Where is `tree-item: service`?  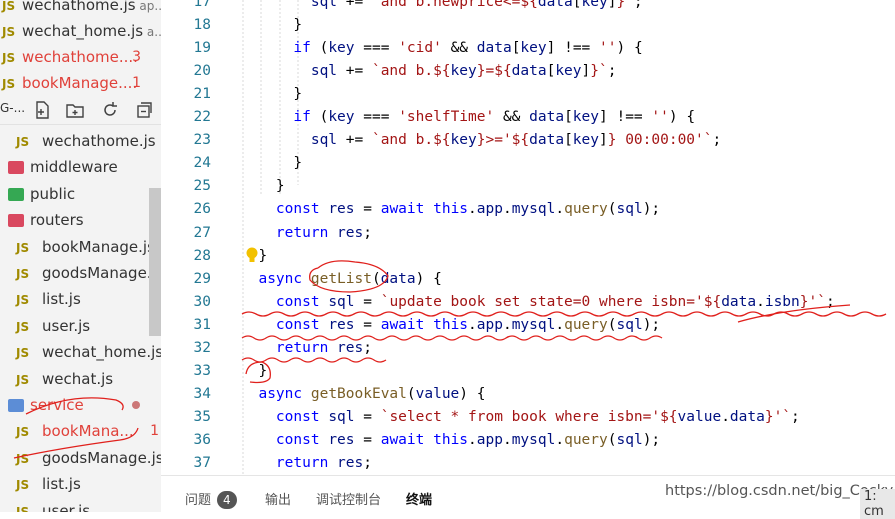 tree-item: service is located at coordinates (80, 405).